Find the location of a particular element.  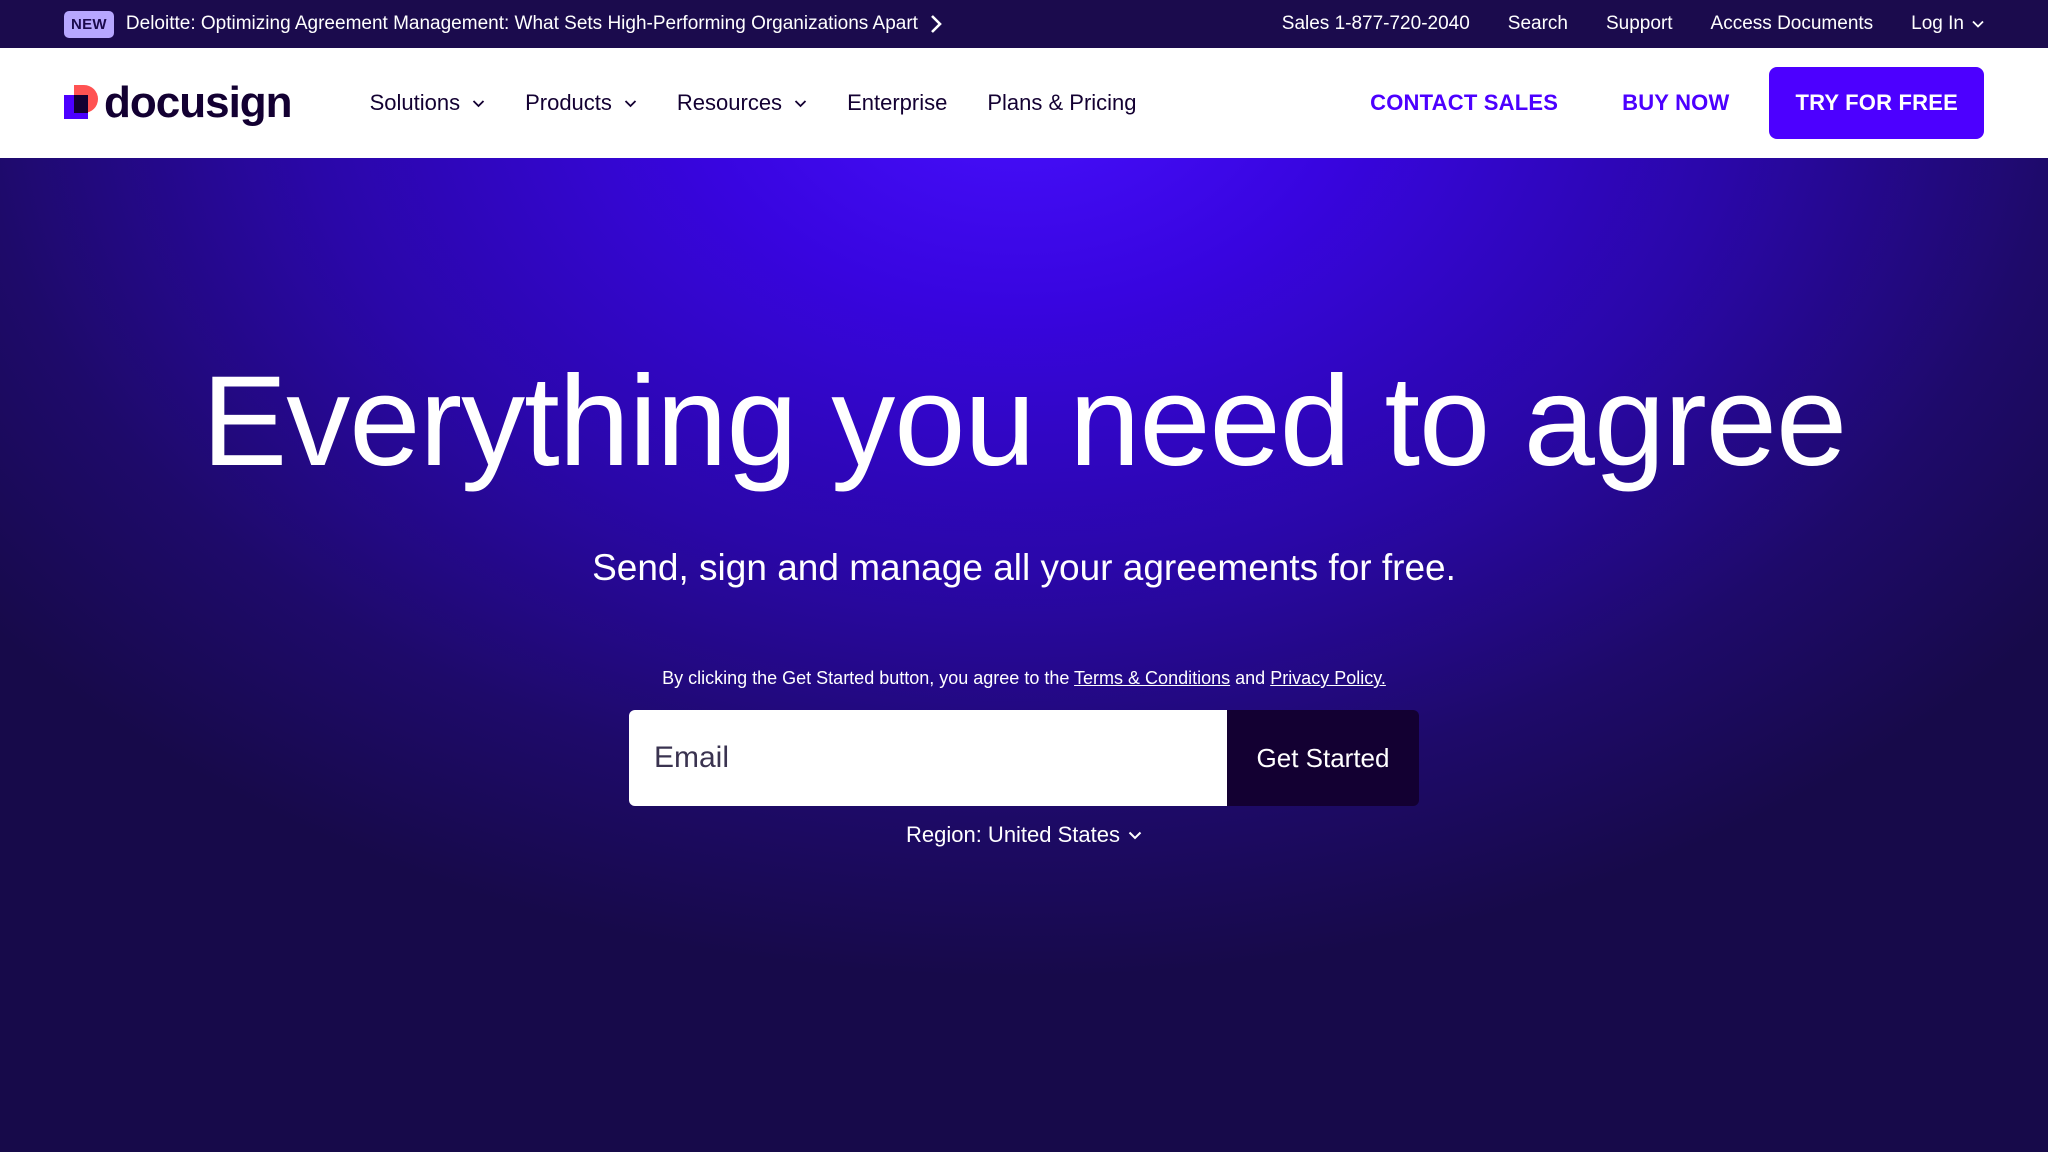

nav-solutions: Solutions is located at coordinates (428, 103).